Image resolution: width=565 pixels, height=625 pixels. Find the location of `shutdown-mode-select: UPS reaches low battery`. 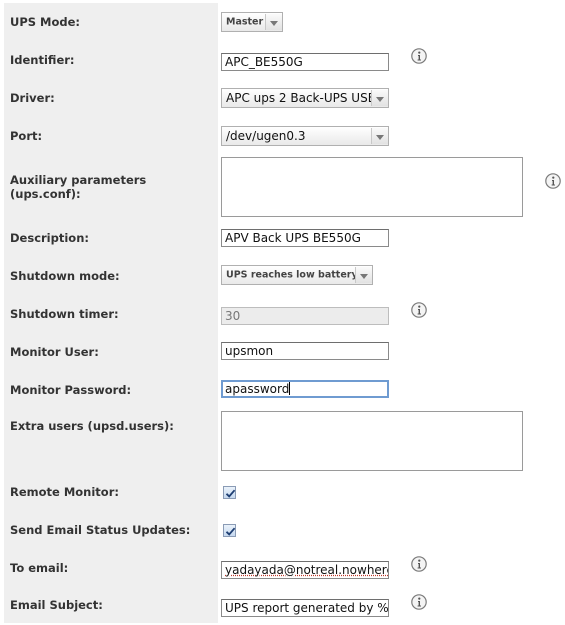

shutdown-mode-select: UPS reaches low battery is located at coordinates (297, 275).